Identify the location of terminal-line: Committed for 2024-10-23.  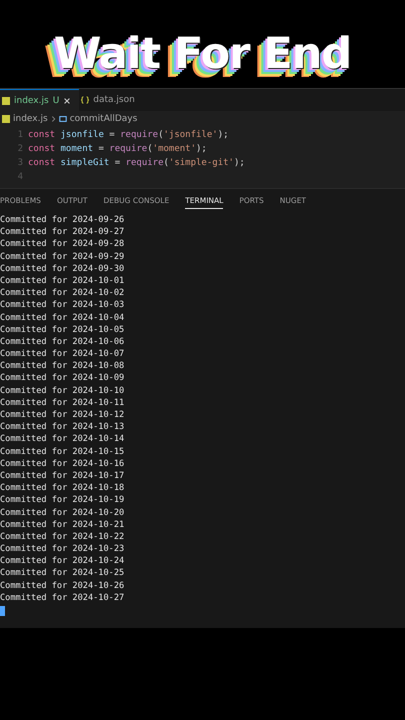
(63, 549).